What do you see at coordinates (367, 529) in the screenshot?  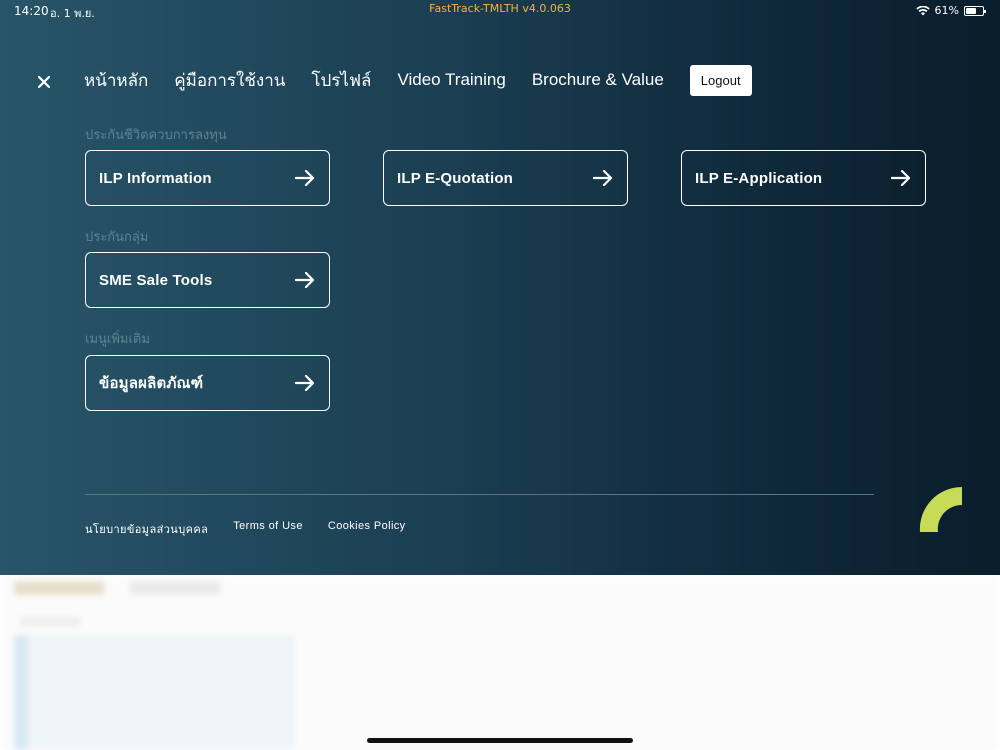 I see `cookies-policy-link: Cookies Policy` at bounding box center [367, 529].